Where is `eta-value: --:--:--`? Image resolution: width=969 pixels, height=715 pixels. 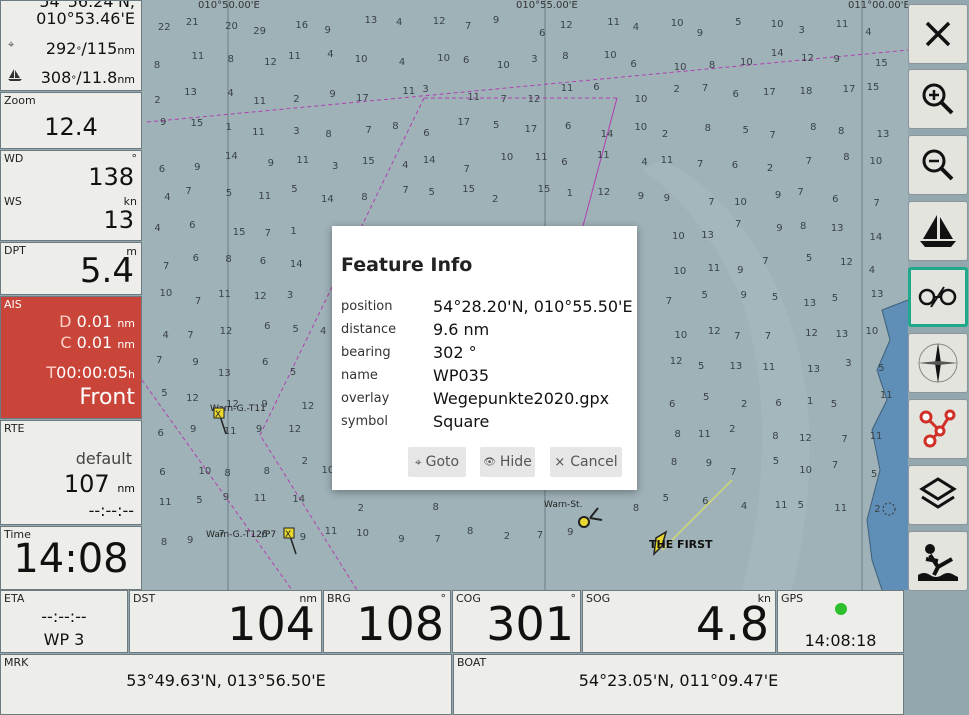
eta-value: --:--:-- is located at coordinates (64, 616).